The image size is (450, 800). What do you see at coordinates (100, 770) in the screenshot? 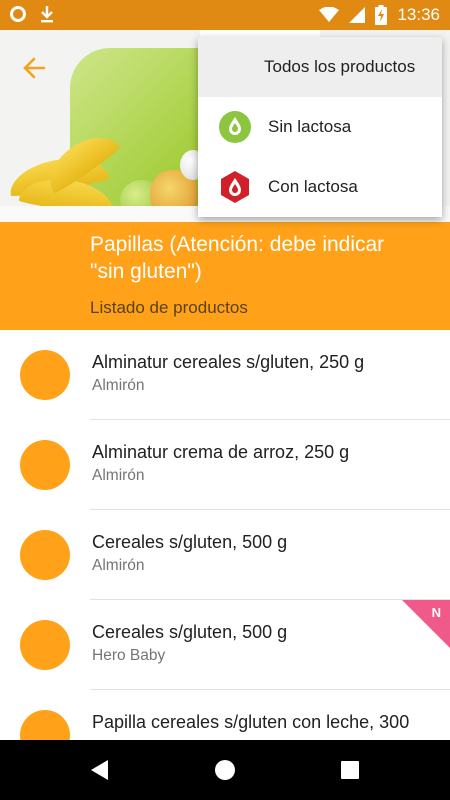
I see `back-triangle-icon` at bounding box center [100, 770].